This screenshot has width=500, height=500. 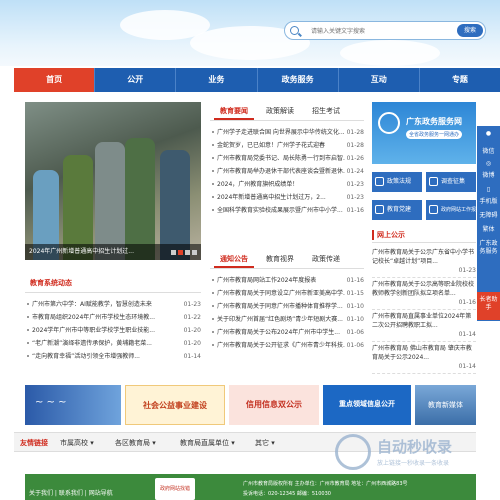 What do you see at coordinates (371, 31) in the screenshot?
I see `search-input` at bounding box center [371, 31].